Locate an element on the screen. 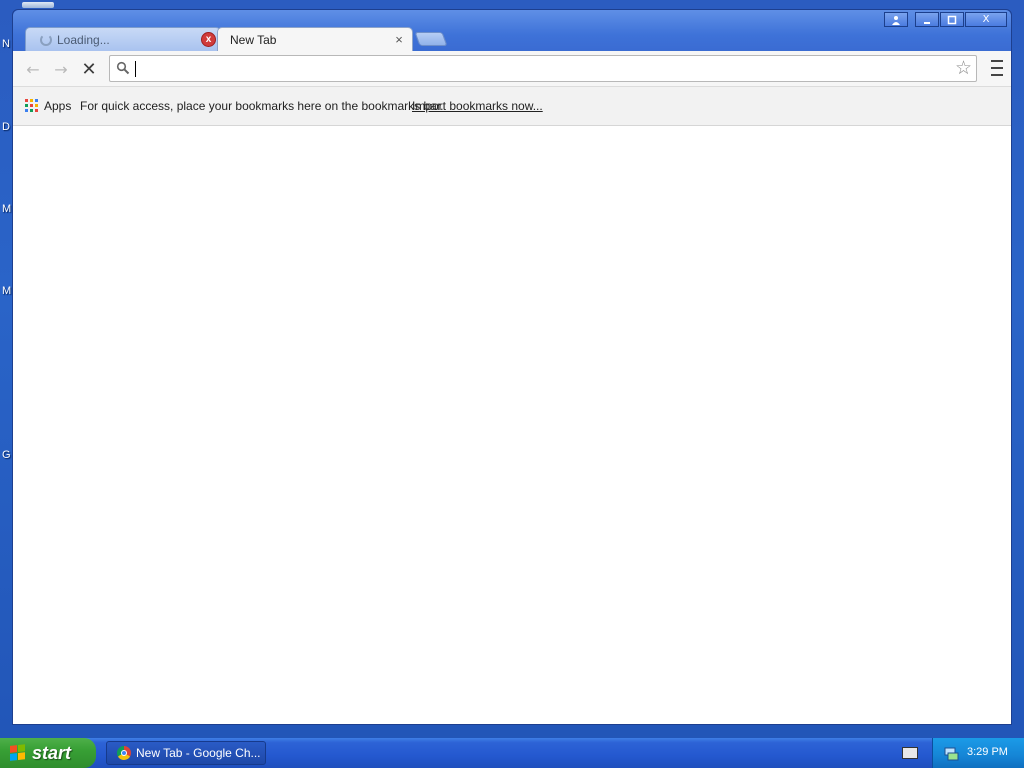  search-icon is located at coordinates (123, 68).